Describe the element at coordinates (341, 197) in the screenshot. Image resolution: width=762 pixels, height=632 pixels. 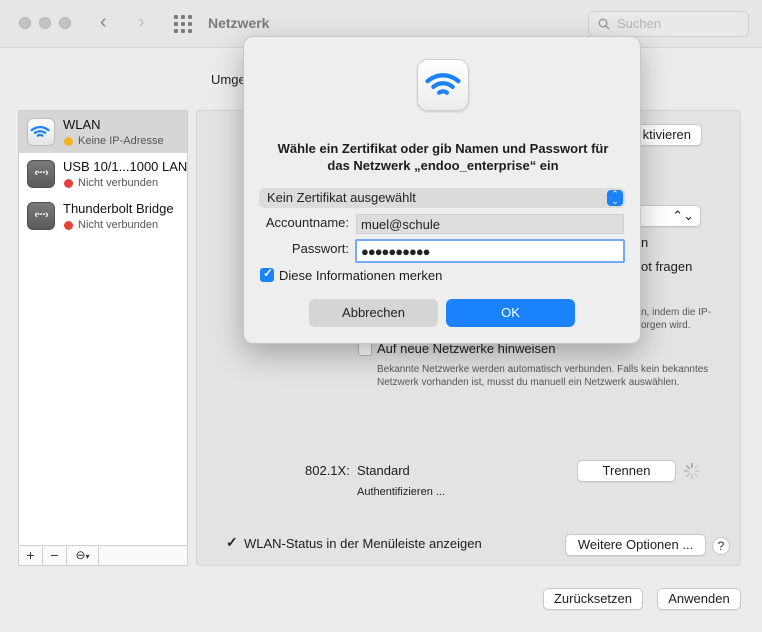
I see `certificate-select-value: Kein Zertifikat ausgewählt` at that location.